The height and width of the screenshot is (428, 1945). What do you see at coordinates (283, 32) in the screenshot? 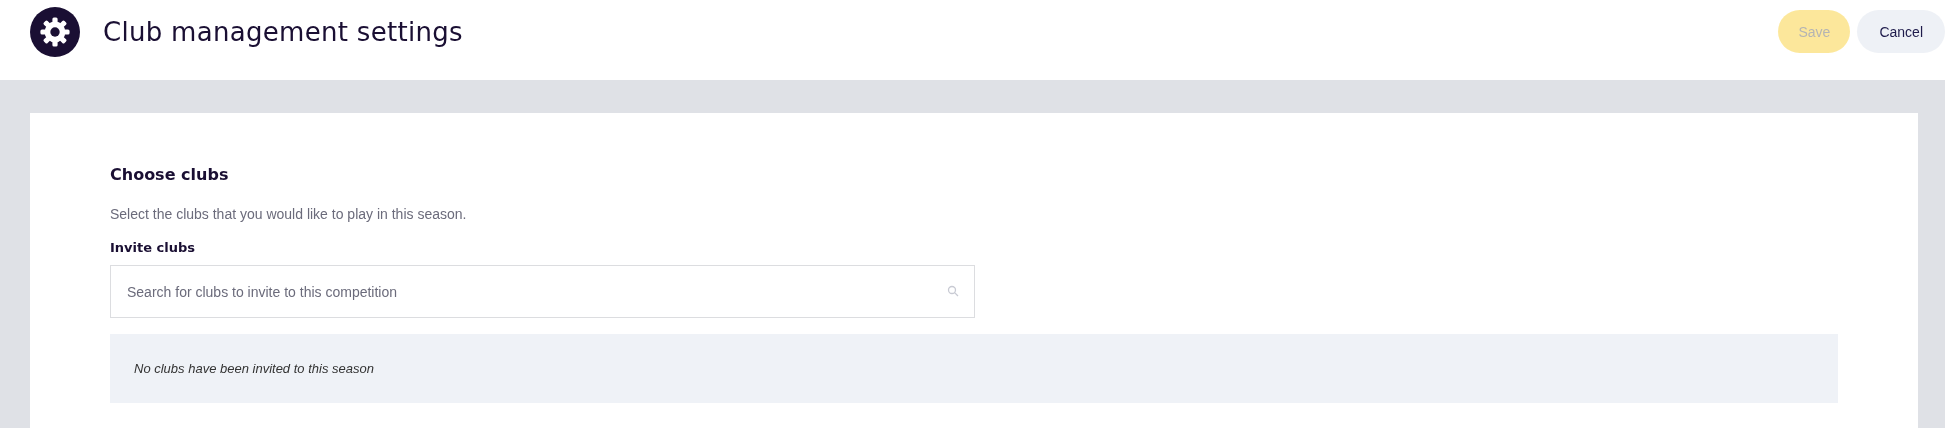
I see `page-title: Club management settings` at bounding box center [283, 32].